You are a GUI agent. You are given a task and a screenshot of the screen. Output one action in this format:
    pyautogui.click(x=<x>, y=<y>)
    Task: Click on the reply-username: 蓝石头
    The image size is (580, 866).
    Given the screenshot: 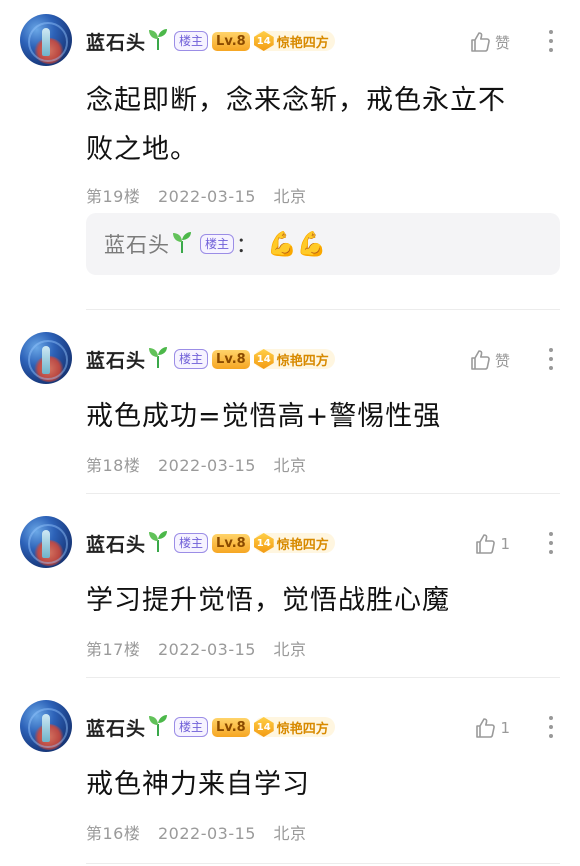 What is the action you would take?
    pyautogui.click(x=137, y=244)
    